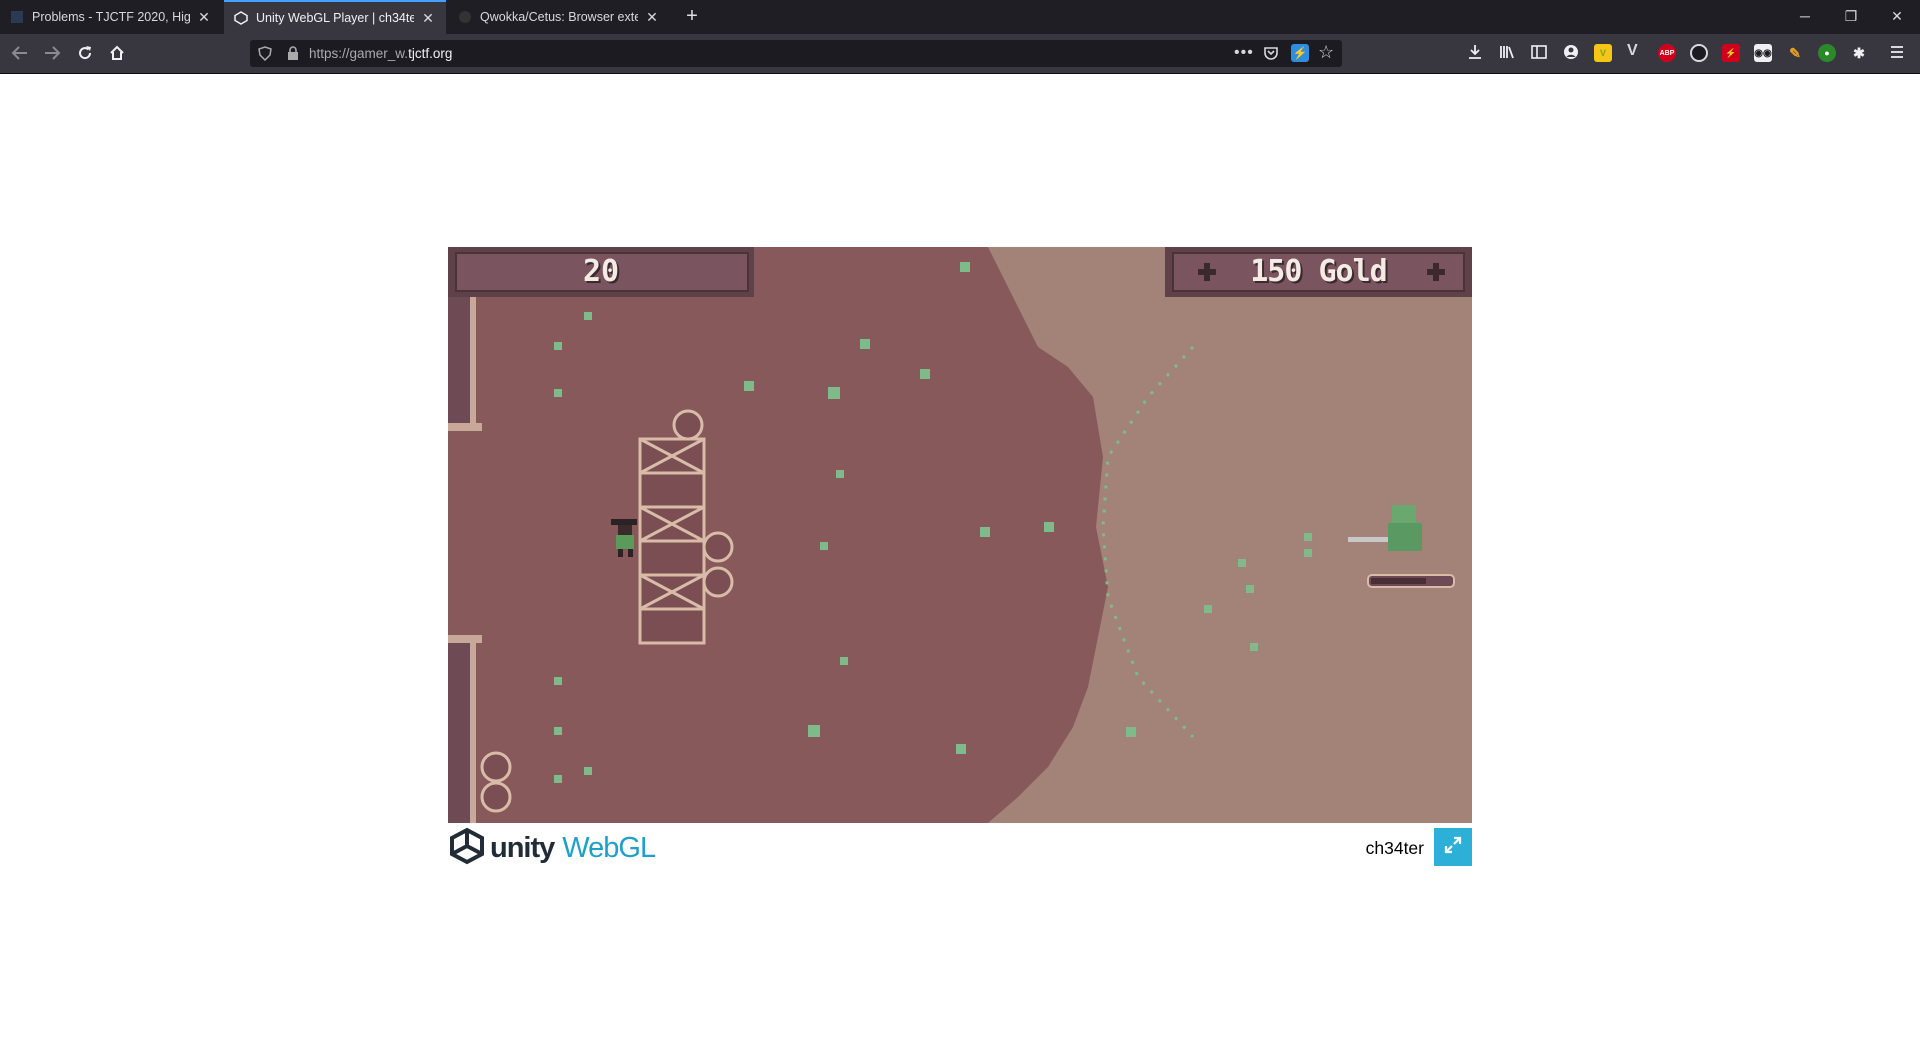 The image size is (1920, 1040). I want to click on url-prefix: https://gamer_w., so click(359, 53).